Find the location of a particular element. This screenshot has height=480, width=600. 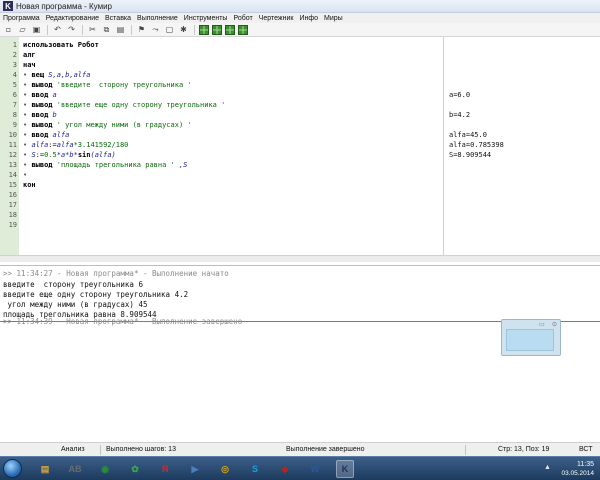

code-line: • ввод b is located at coordinates (40, 115).